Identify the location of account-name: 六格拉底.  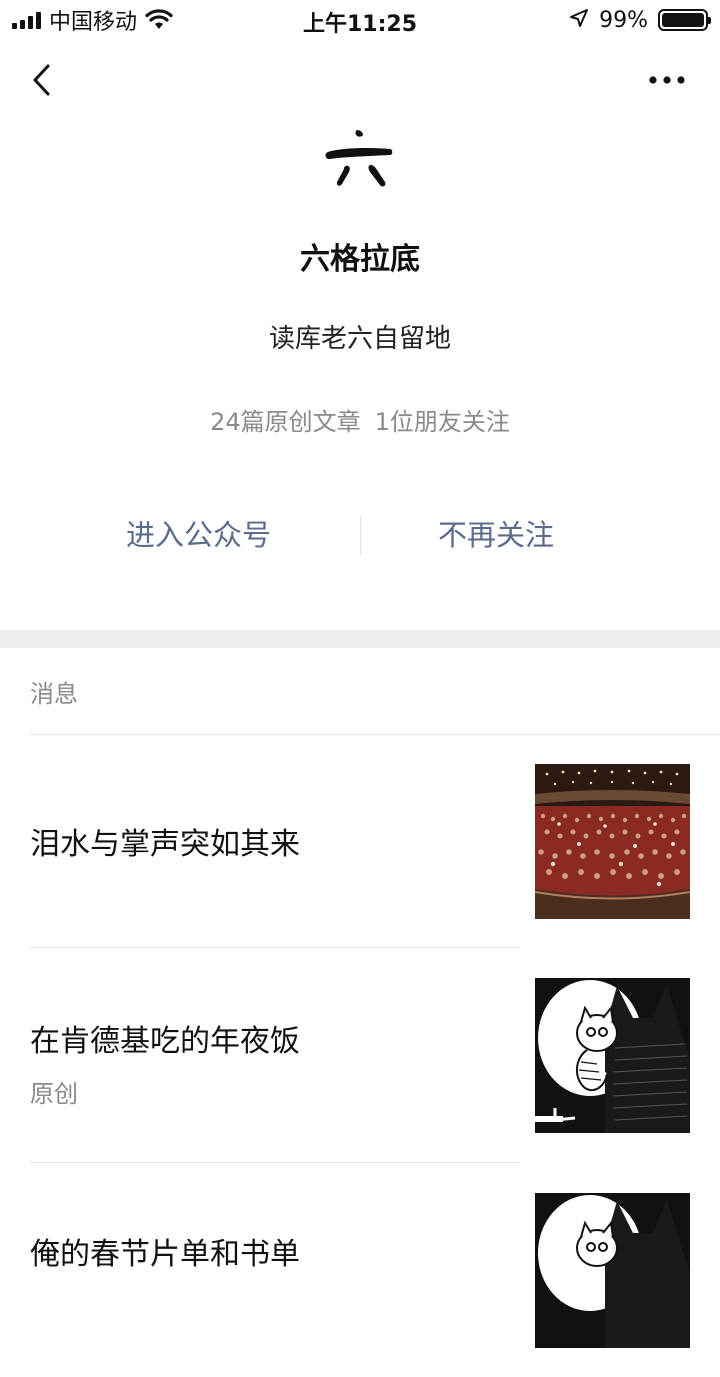
(360, 259).